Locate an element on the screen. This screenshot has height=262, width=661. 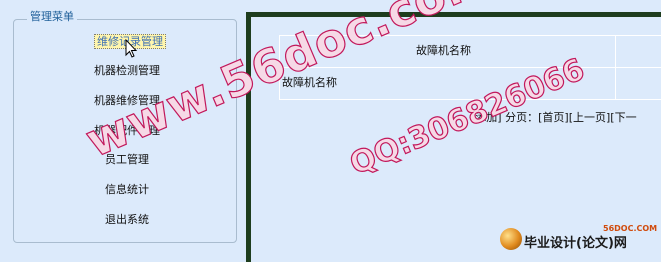
logo-text: 毕业设计(论文)网 is located at coordinates (575, 243).